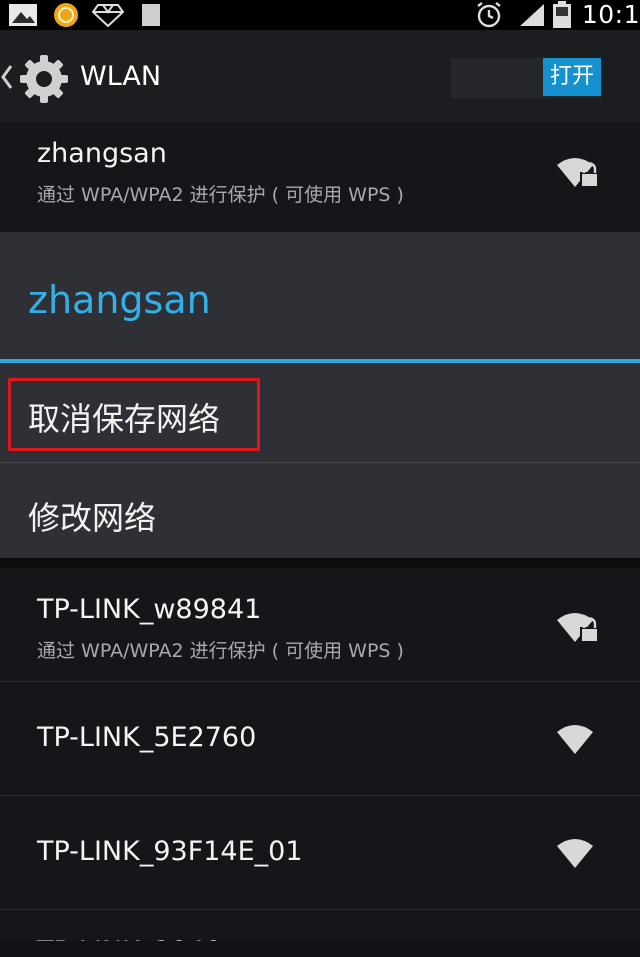 This screenshot has height=957, width=640. What do you see at coordinates (572, 77) in the screenshot?
I see `wlan-toggle-thumb: 打开` at bounding box center [572, 77].